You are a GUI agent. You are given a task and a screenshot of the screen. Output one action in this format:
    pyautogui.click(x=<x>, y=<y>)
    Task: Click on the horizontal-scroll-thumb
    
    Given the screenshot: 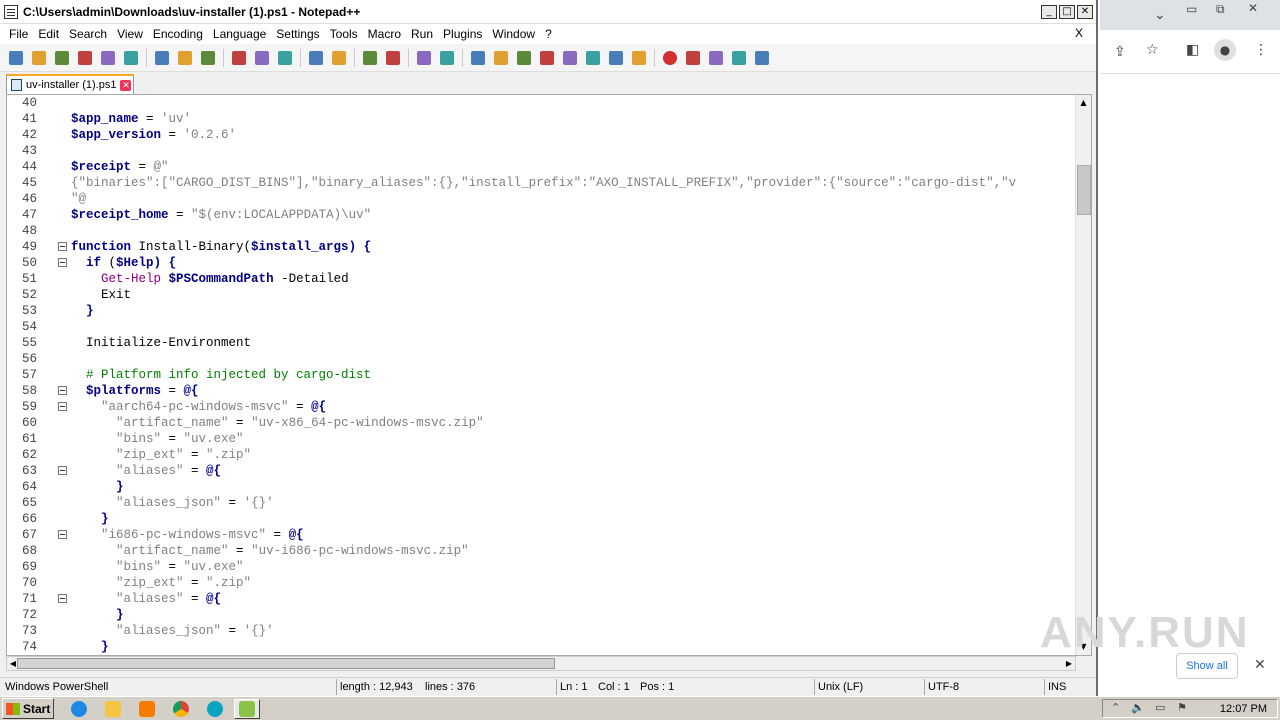 What is the action you would take?
    pyautogui.click(x=286, y=663)
    